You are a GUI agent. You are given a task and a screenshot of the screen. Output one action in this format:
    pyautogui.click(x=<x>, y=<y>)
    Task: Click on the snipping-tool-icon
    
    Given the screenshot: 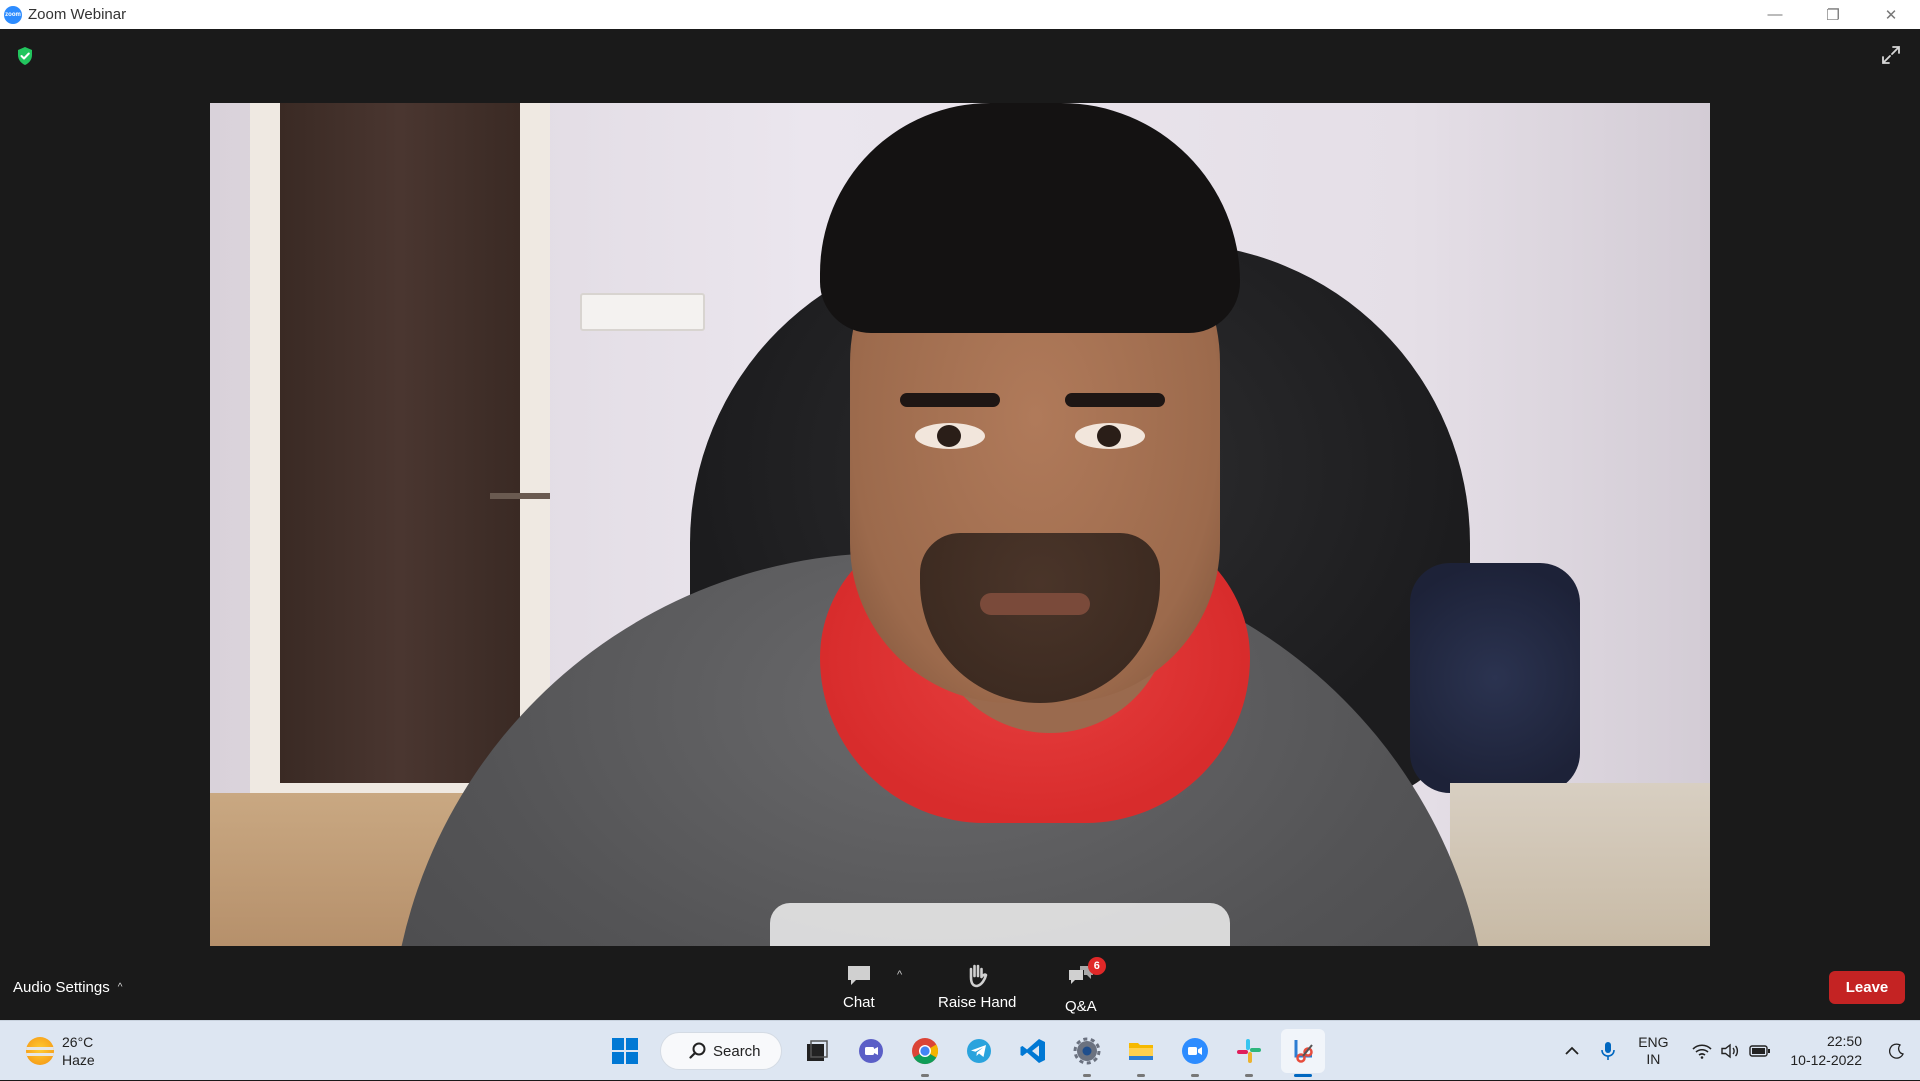 What is the action you would take?
    pyautogui.click(x=1303, y=1051)
    